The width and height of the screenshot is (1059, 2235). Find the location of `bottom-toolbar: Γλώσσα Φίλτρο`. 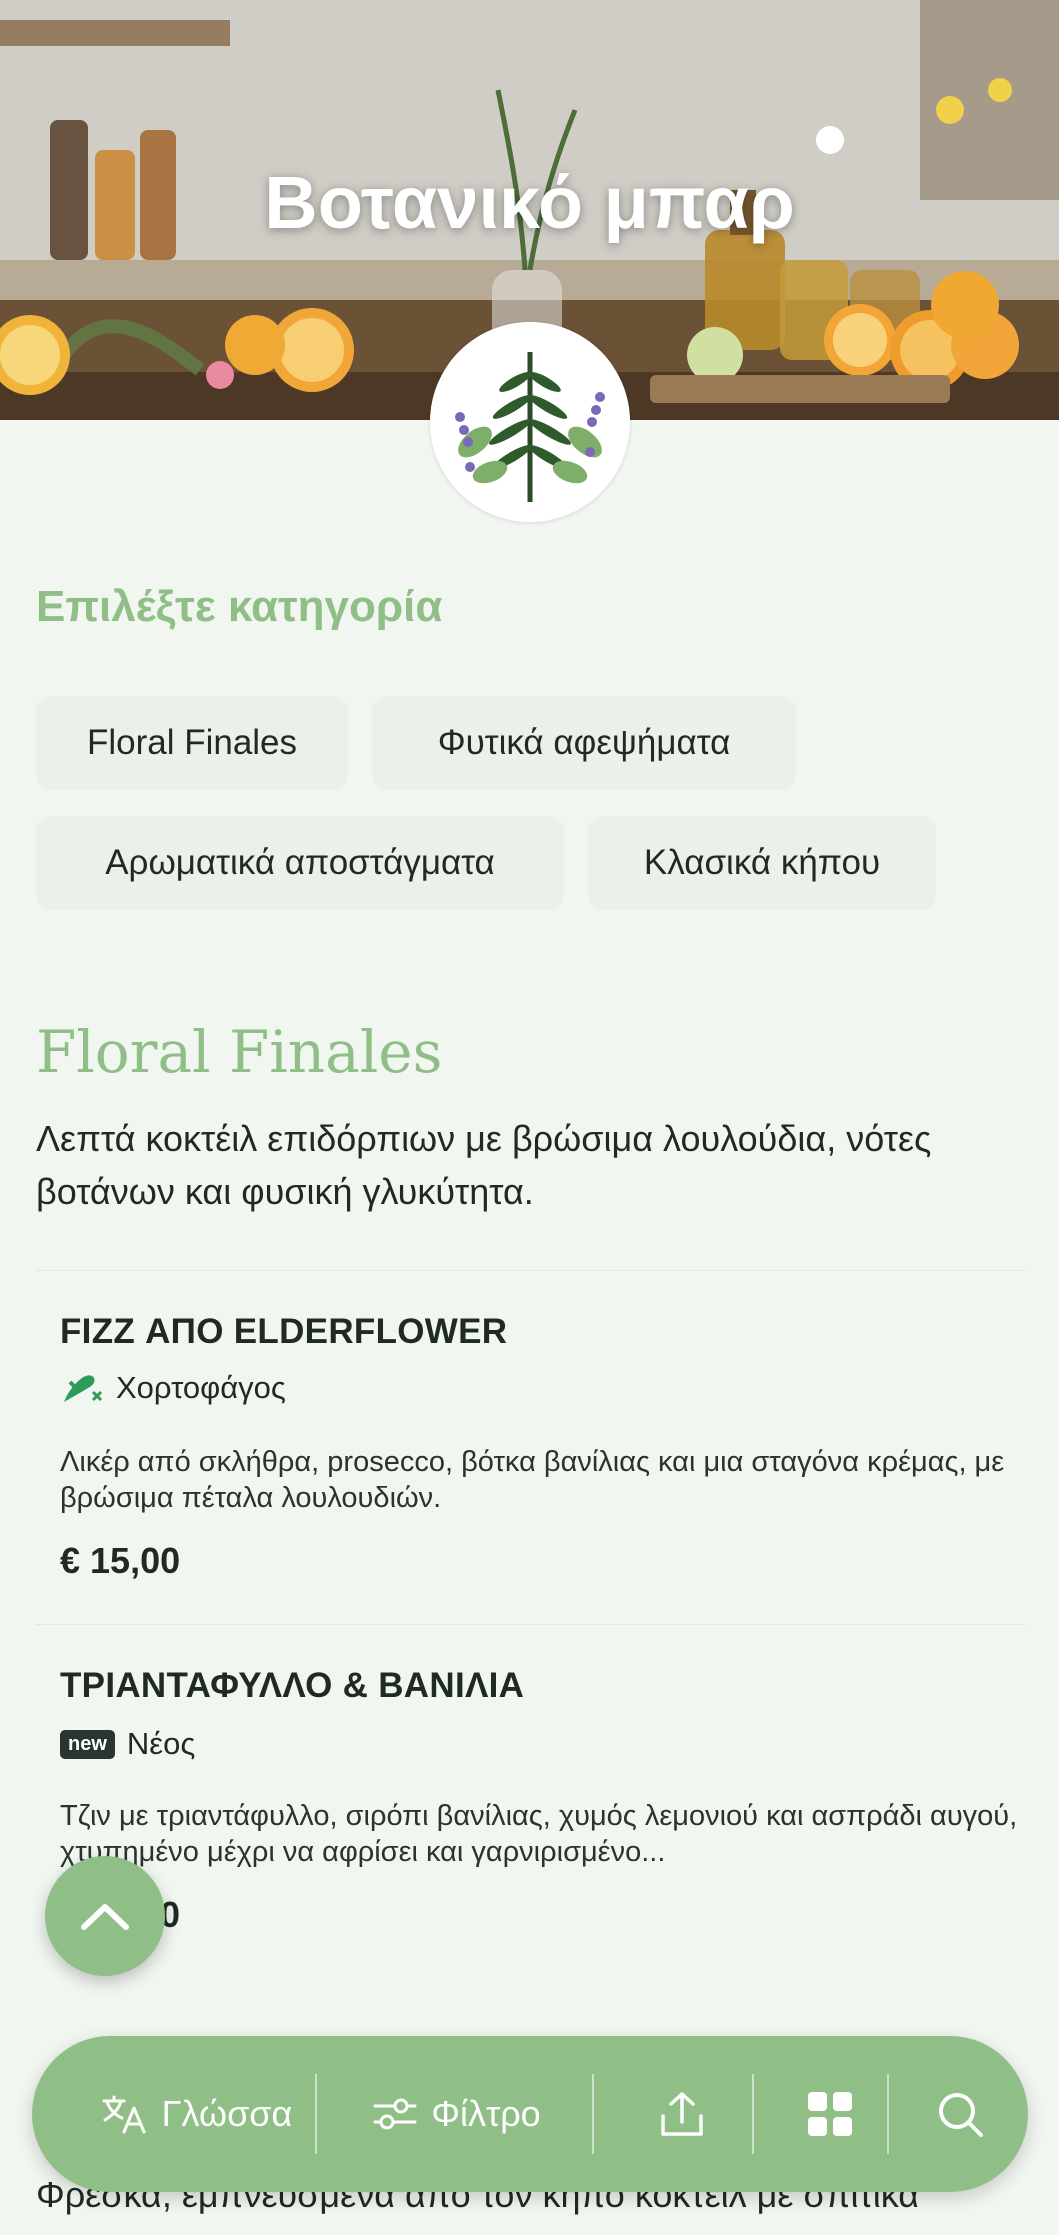

bottom-toolbar: Γλώσσα Φίλτρο is located at coordinates (530, 2114).